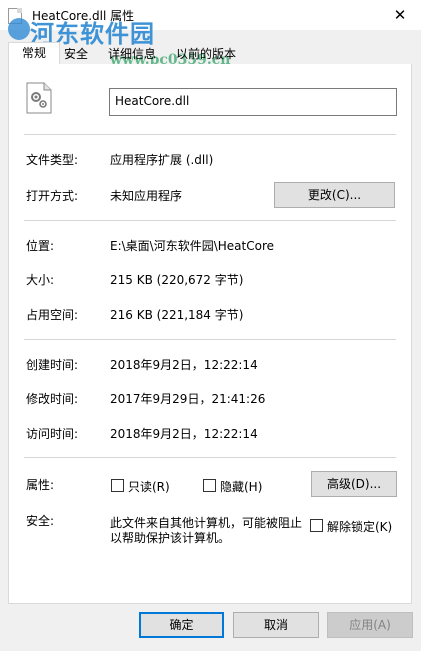 This screenshot has height=651, width=421. I want to click on attributes-label: 属性:, so click(40, 485).